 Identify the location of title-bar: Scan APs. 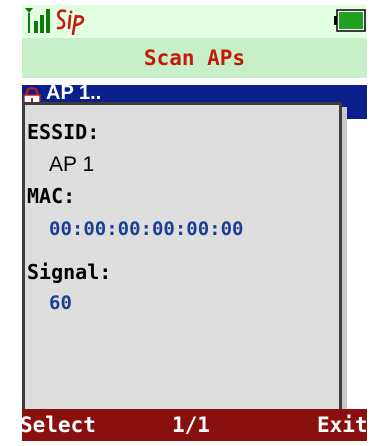
(194, 58).